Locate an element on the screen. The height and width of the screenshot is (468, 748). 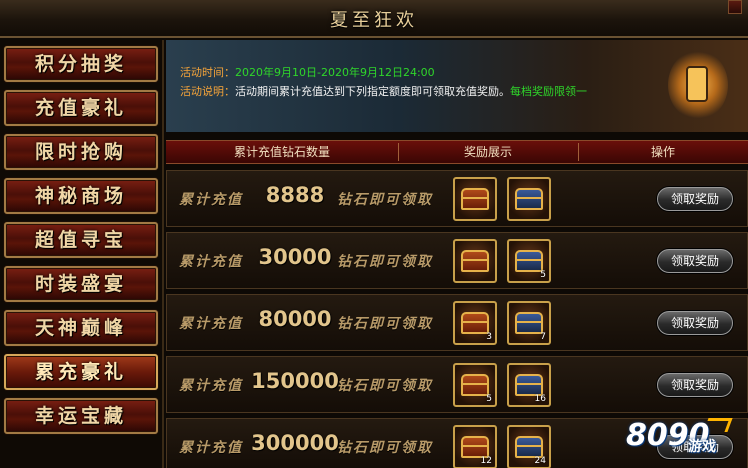
column-header-action: 操作 is located at coordinates (662, 152).